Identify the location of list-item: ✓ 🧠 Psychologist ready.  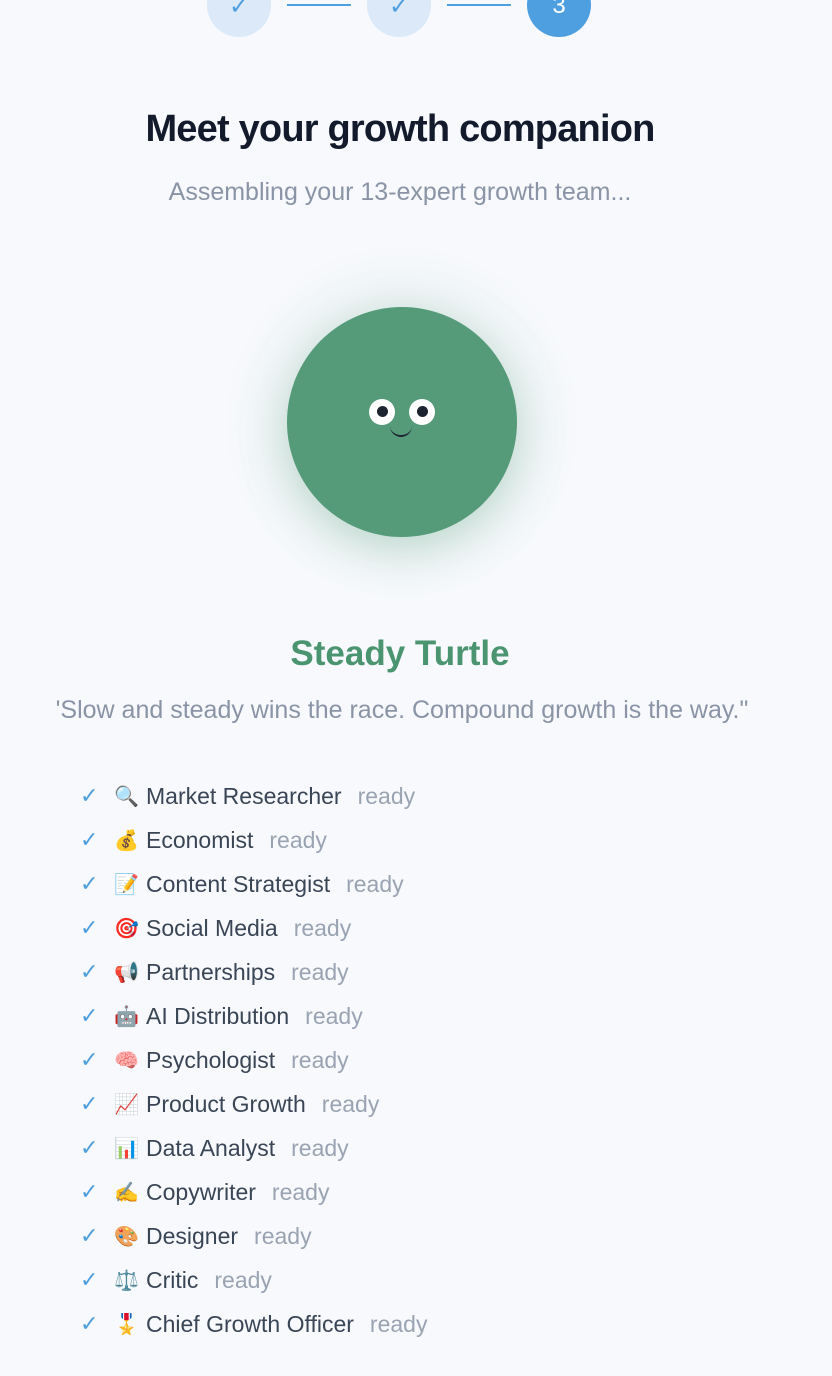
(430, 1060).